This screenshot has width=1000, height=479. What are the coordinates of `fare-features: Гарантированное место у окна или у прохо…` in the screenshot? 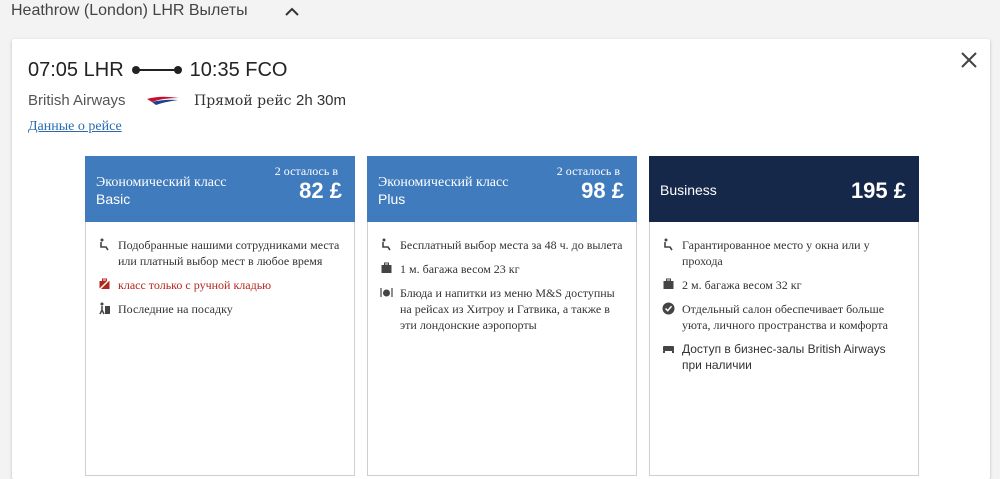 It's located at (785, 309).